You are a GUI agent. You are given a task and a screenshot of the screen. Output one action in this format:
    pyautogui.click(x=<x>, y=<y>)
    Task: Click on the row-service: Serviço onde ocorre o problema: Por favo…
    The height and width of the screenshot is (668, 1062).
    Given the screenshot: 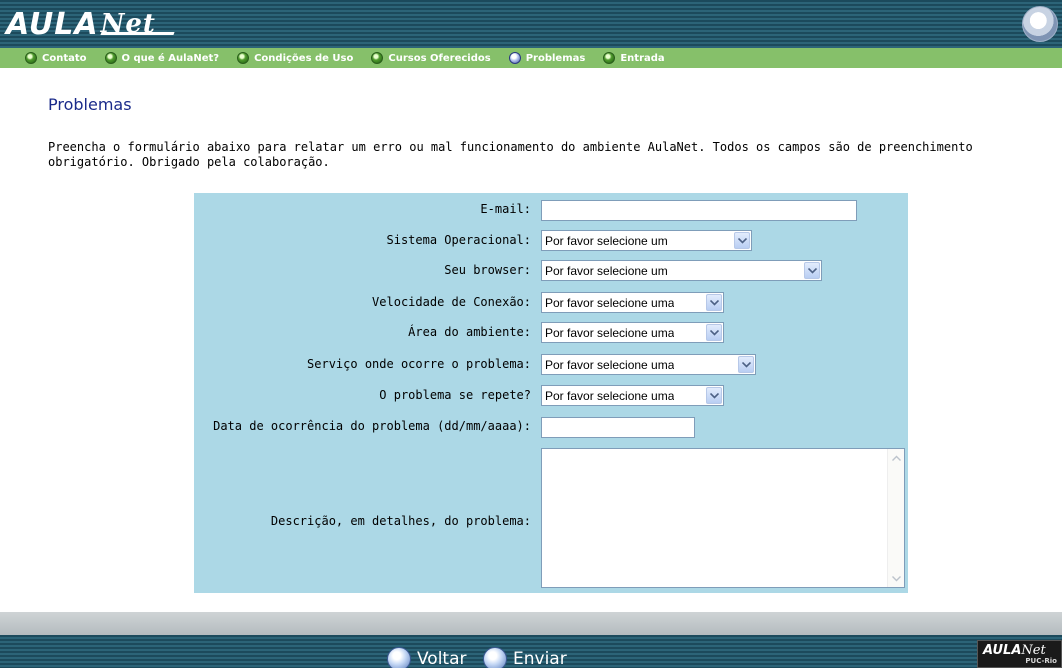 What is the action you would take?
    pyautogui.click(x=551, y=365)
    